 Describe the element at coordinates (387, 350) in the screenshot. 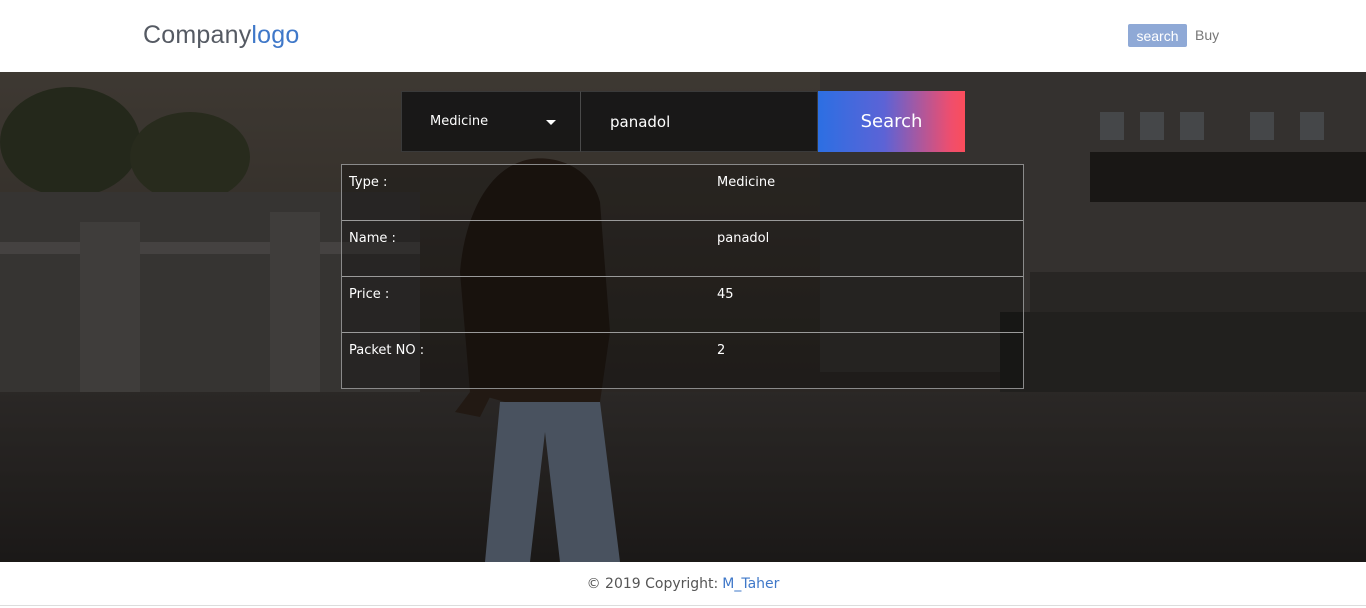

I see `row-label: Packet NO :` at that location.